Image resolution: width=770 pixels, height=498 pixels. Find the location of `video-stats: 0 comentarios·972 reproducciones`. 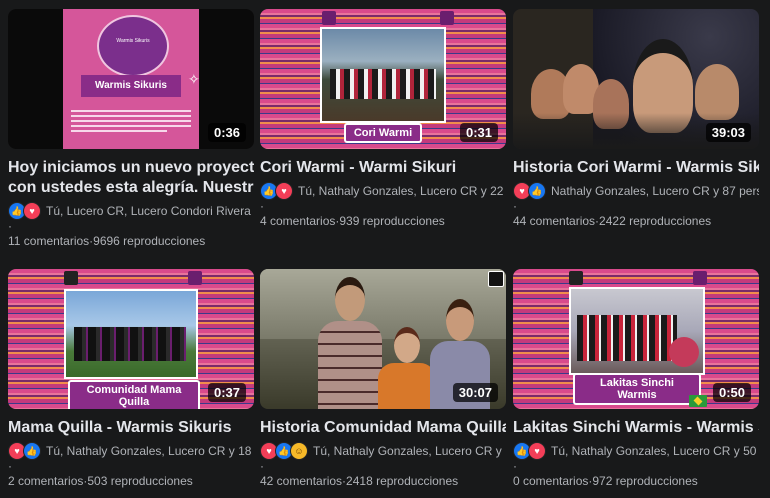

video-stats: 0 comentarios·972 reproducciones is located at coordinates (605, 481).